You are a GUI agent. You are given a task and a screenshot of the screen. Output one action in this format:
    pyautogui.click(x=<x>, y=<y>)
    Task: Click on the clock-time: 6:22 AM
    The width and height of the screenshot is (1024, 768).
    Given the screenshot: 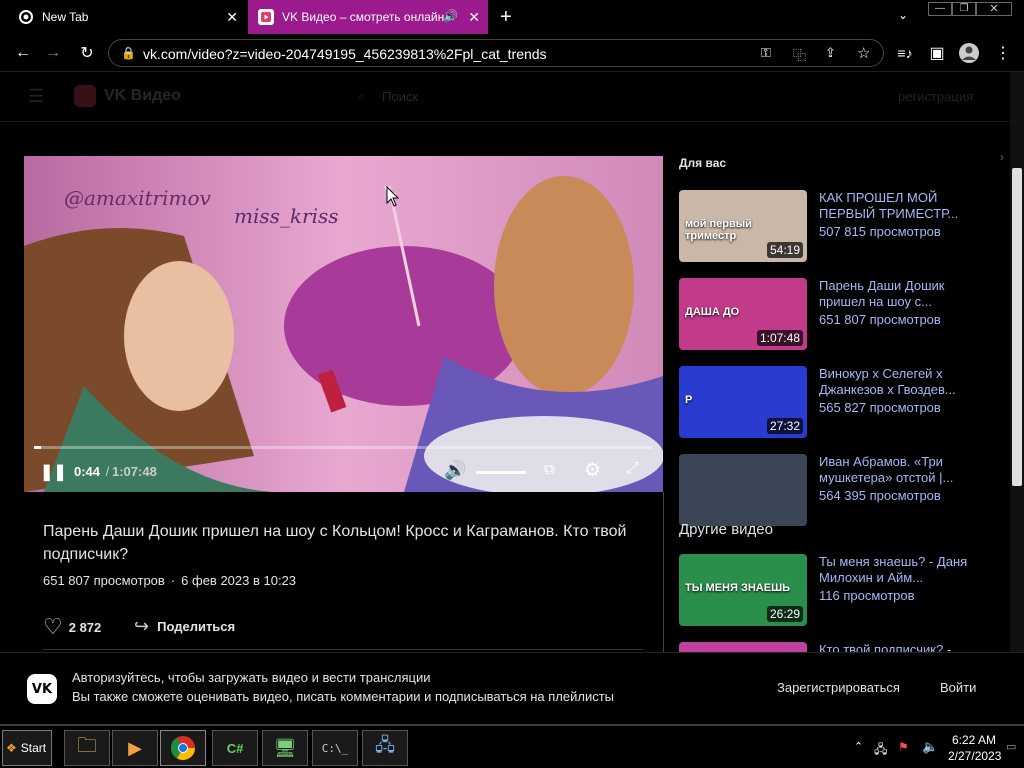 What is the action you would take?
    pyautogui.click(x=974, y=740)
    